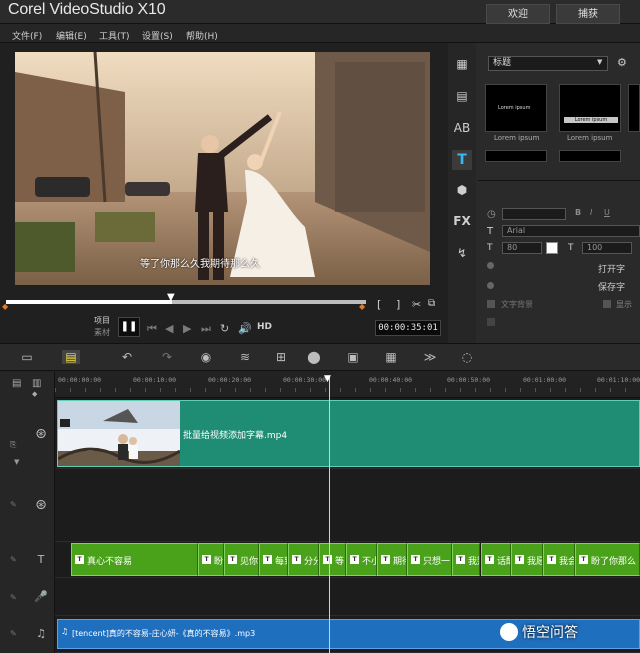 The width and height of the screenshot is (640, 653). Describe the element at coordinates (496, 559) in the screenshot. I see `title-clip: T话醒` at that location.